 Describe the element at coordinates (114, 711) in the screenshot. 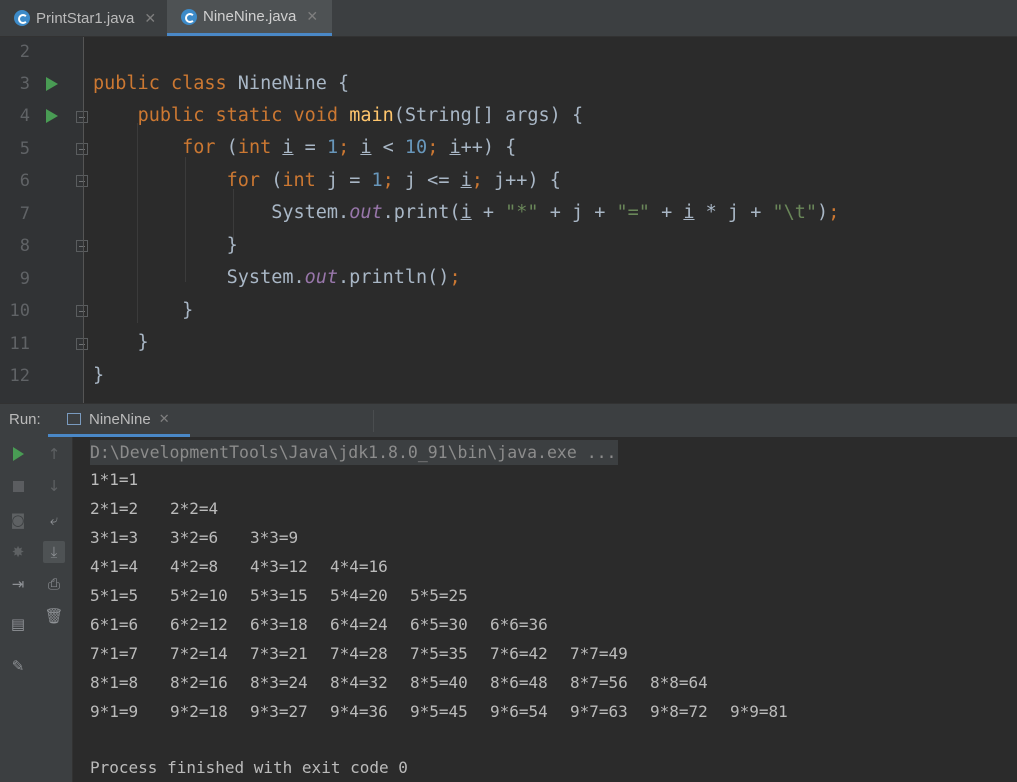

I see `console-cell: 9*1=9` at that location.